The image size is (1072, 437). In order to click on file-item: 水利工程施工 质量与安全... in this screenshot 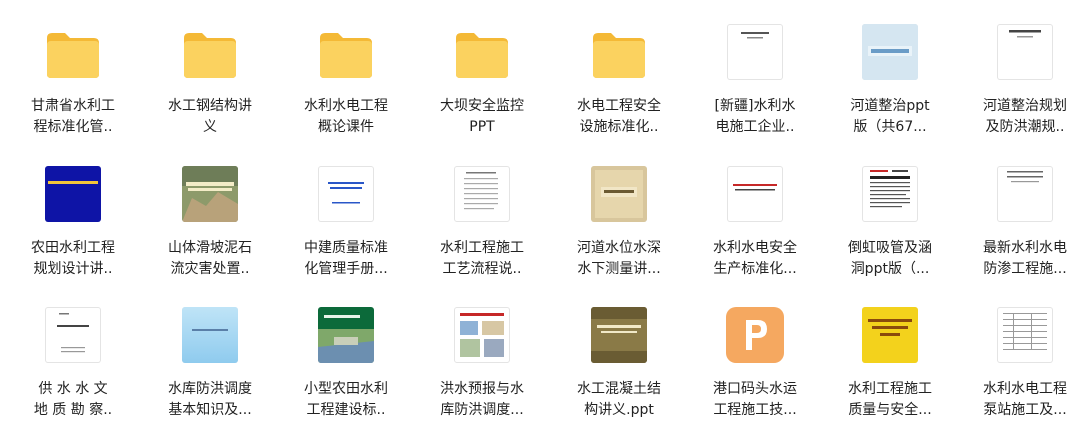, I will do `click(890, 372)`.